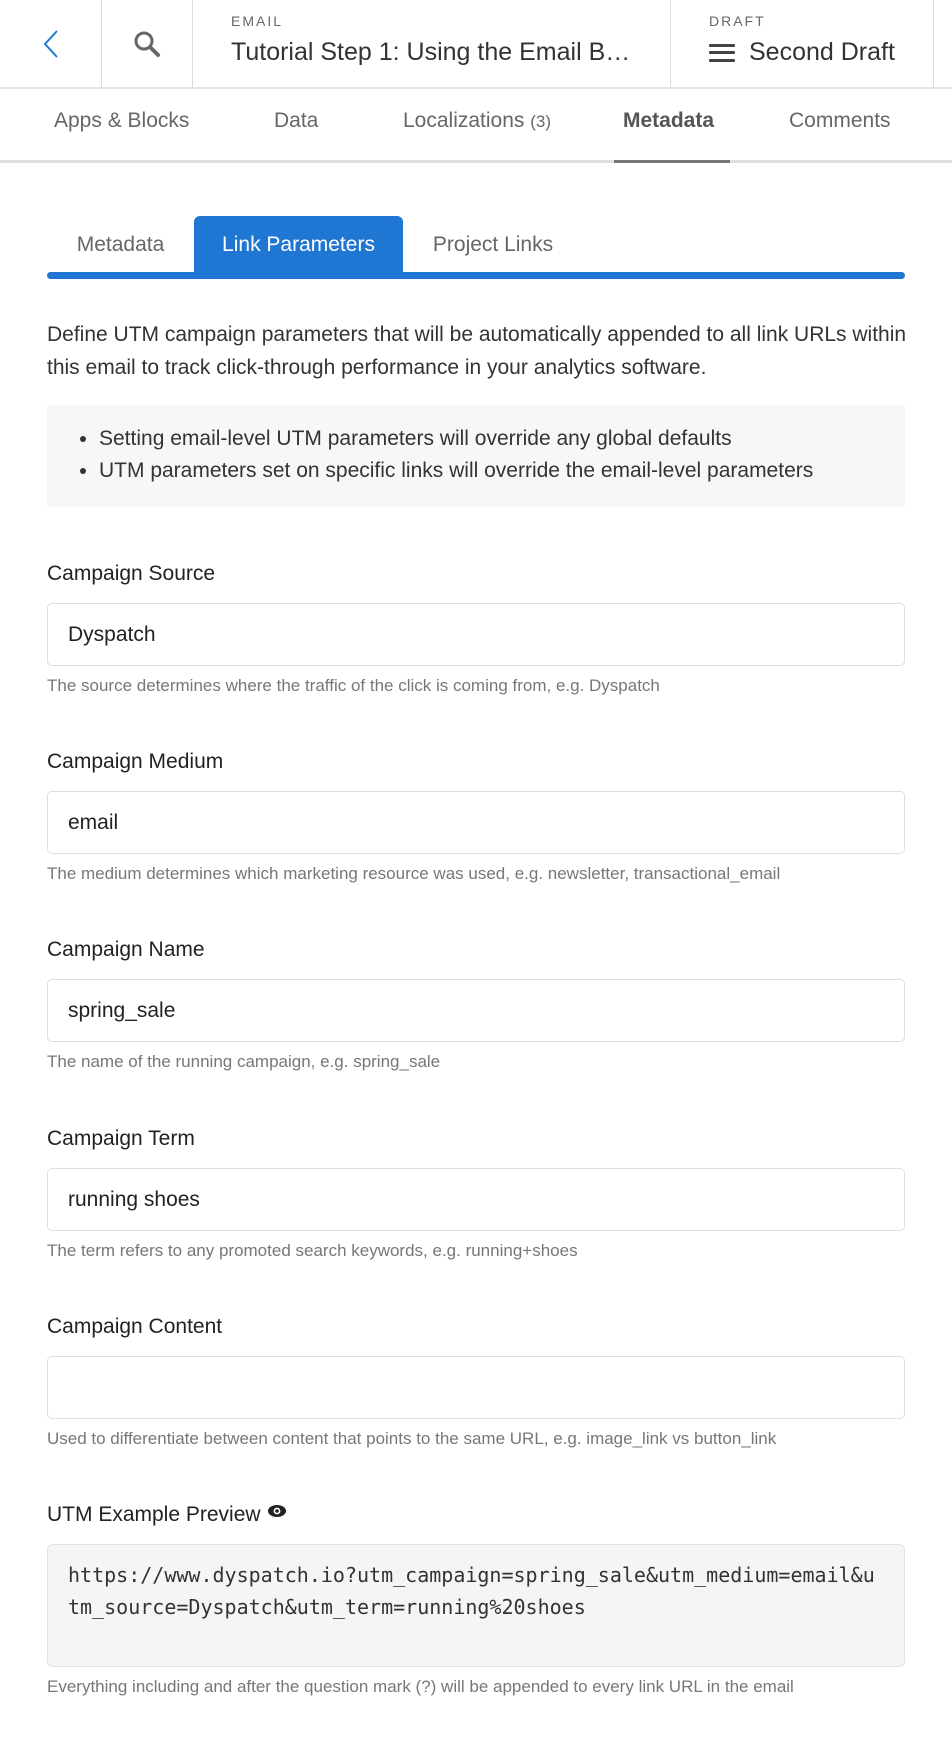 This screenshot has height=1750, width=952. Describe the element at coordinates (296, 121) in the screenshot. I see `tab-data: Data` at that location.